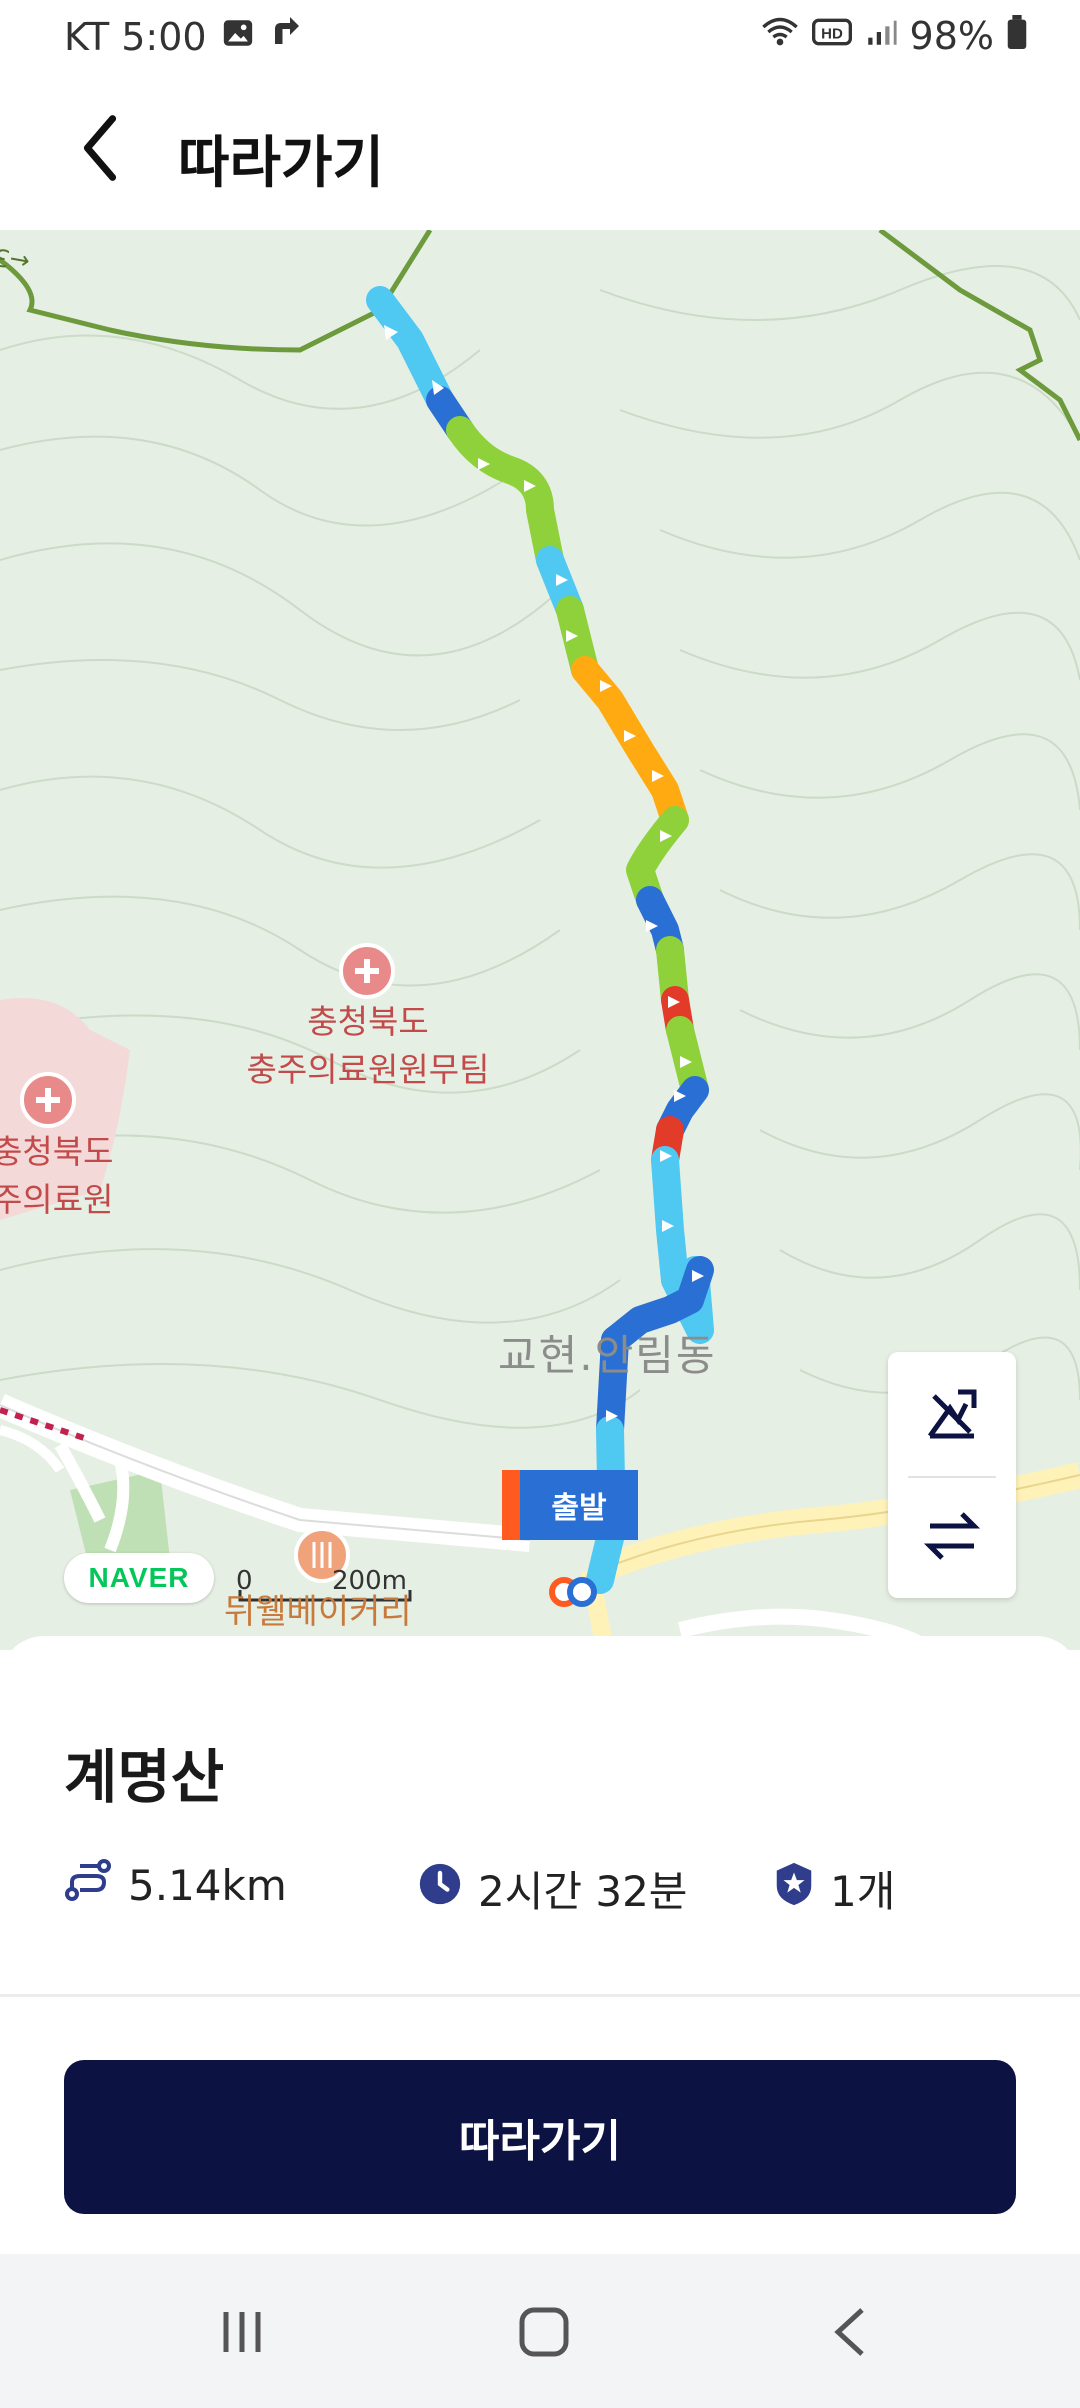 The image size is (1080, 2408). Describe the element at coordinates (368, 1043) in the screenshot. I see `hospital-1-name: 충청북도 충주의료원원무팀` at that location.